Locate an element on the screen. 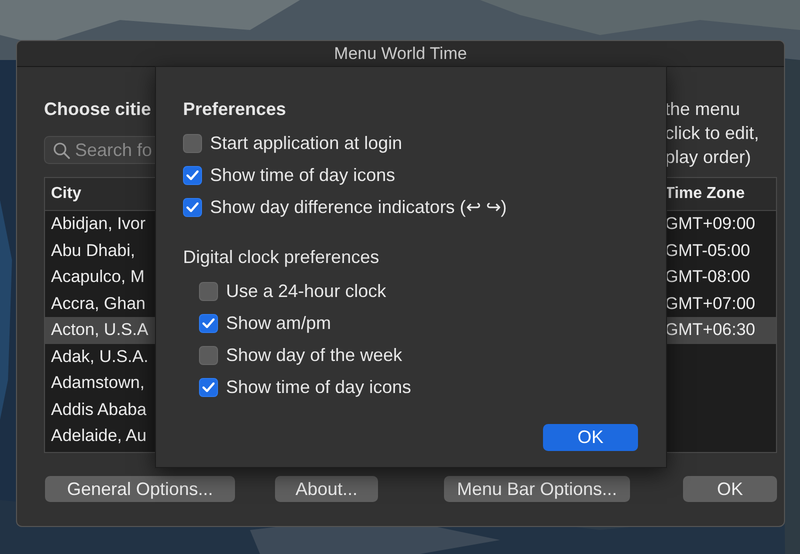  dialog-button: OK is located at coordinates (730, 489).